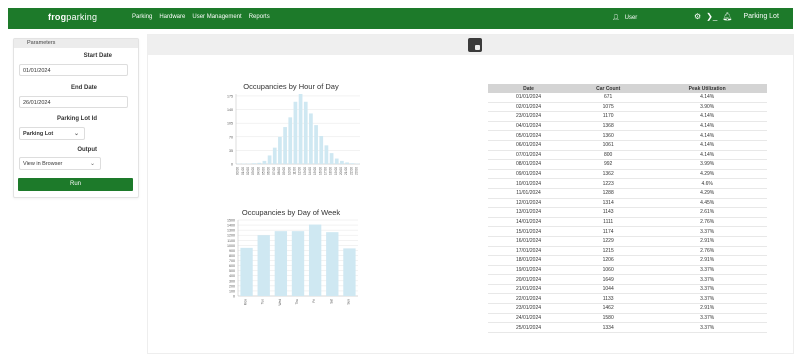 The height and width of the screenshot is (354, 795). What do you see at coordinates (529, 193) in the screenshot?
I see `cell-date: 11/01/2024` at bounding box center [529, 193].